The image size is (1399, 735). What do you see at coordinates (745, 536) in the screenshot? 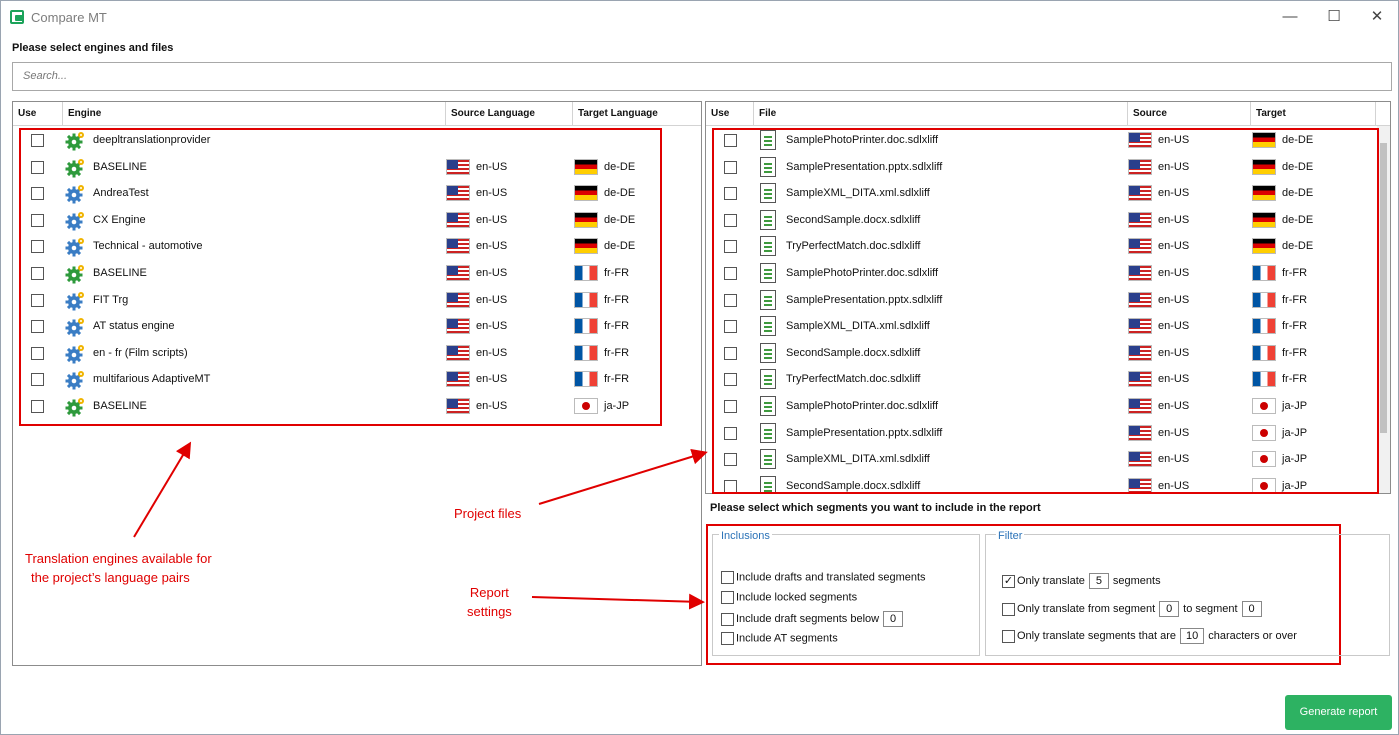
I see `inclusions-label: Inclusions` at bounding box center [745, 536].